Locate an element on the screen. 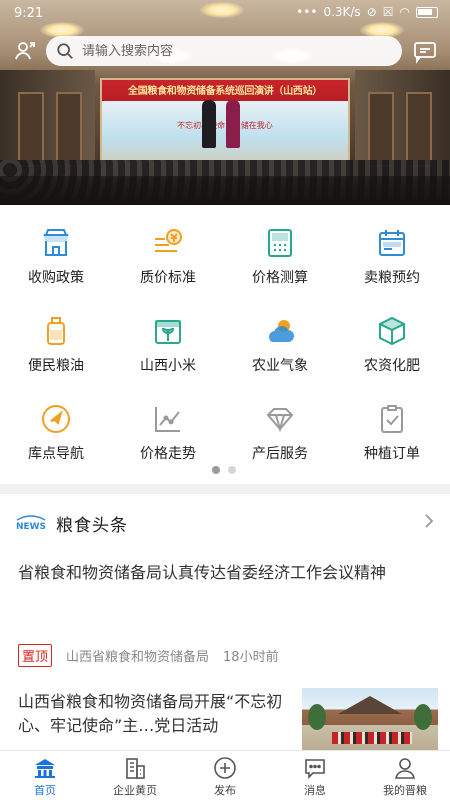 This screenshot has width=450, height=800. news-article-title: 山西省粮食和物资储备局开展“不忘初心、牢记使命”主…党日活动 is located at coordinates (154, 714).